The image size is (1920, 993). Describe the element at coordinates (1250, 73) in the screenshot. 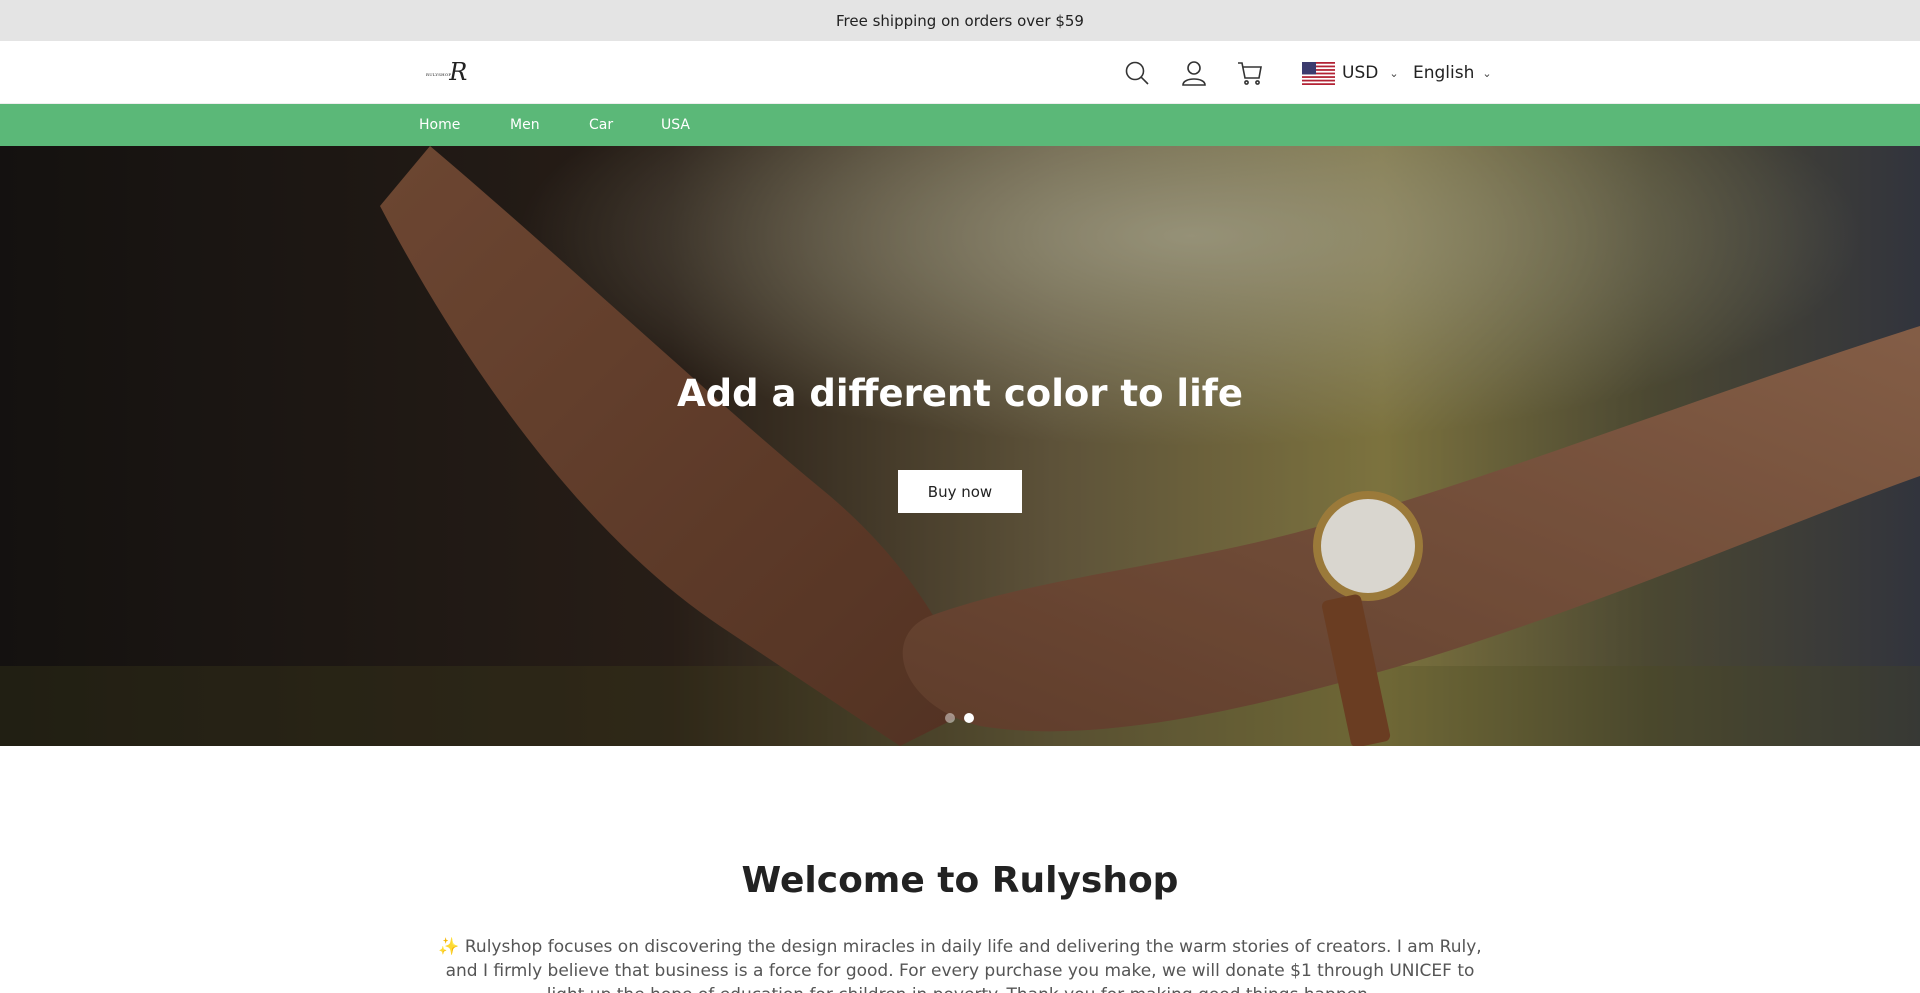

I see `cart-icon` at that location.